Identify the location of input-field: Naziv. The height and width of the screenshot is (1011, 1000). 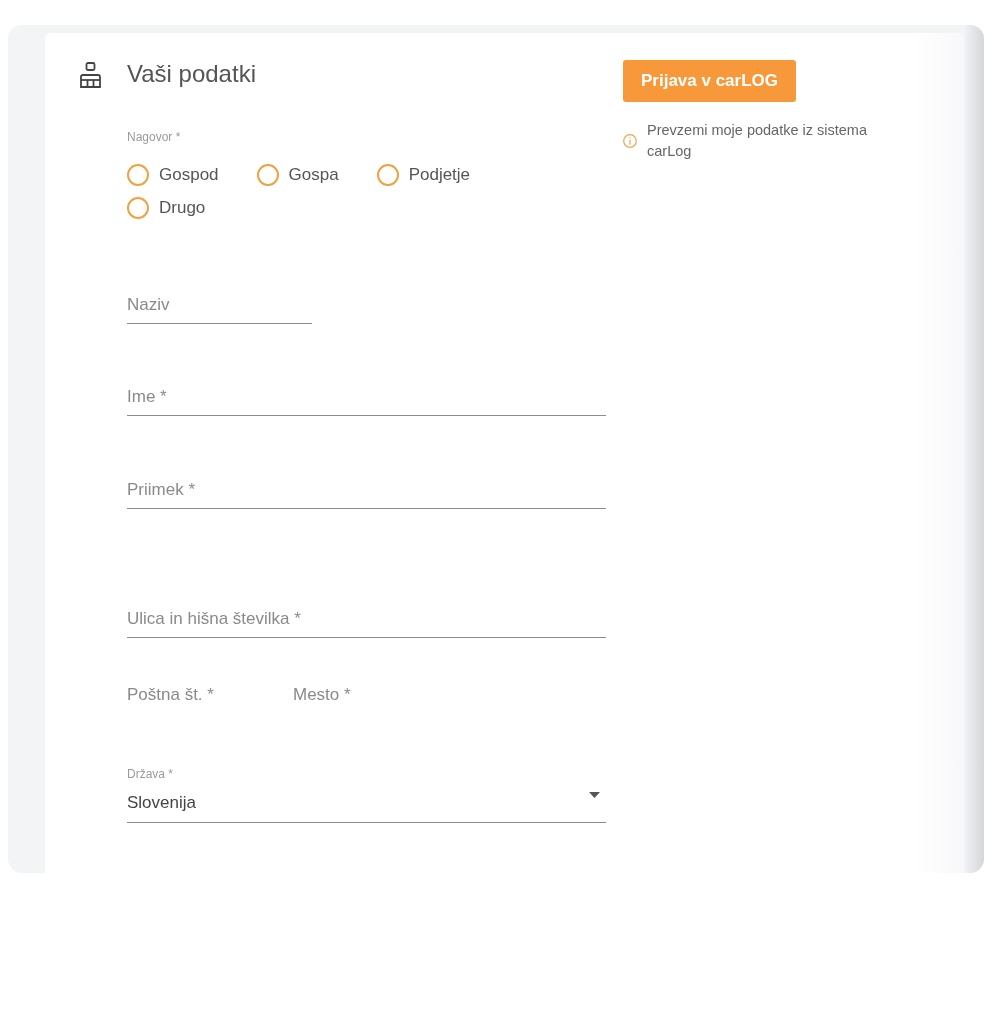
(219, 307).